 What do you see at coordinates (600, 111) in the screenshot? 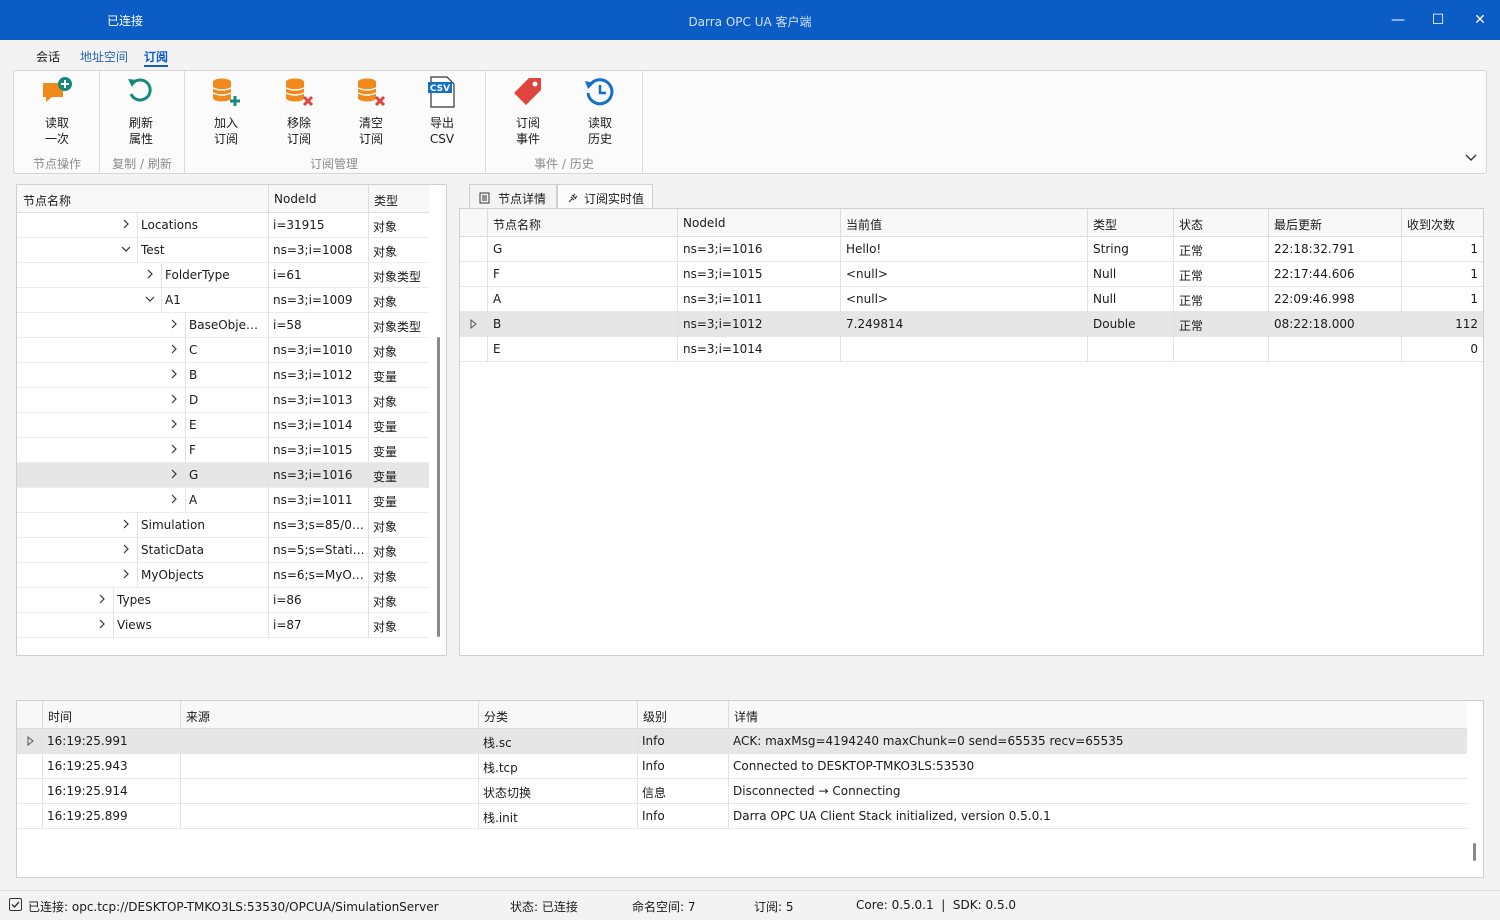
I see `read-history-button: 读取 历史` at bounding box center [600, 111].